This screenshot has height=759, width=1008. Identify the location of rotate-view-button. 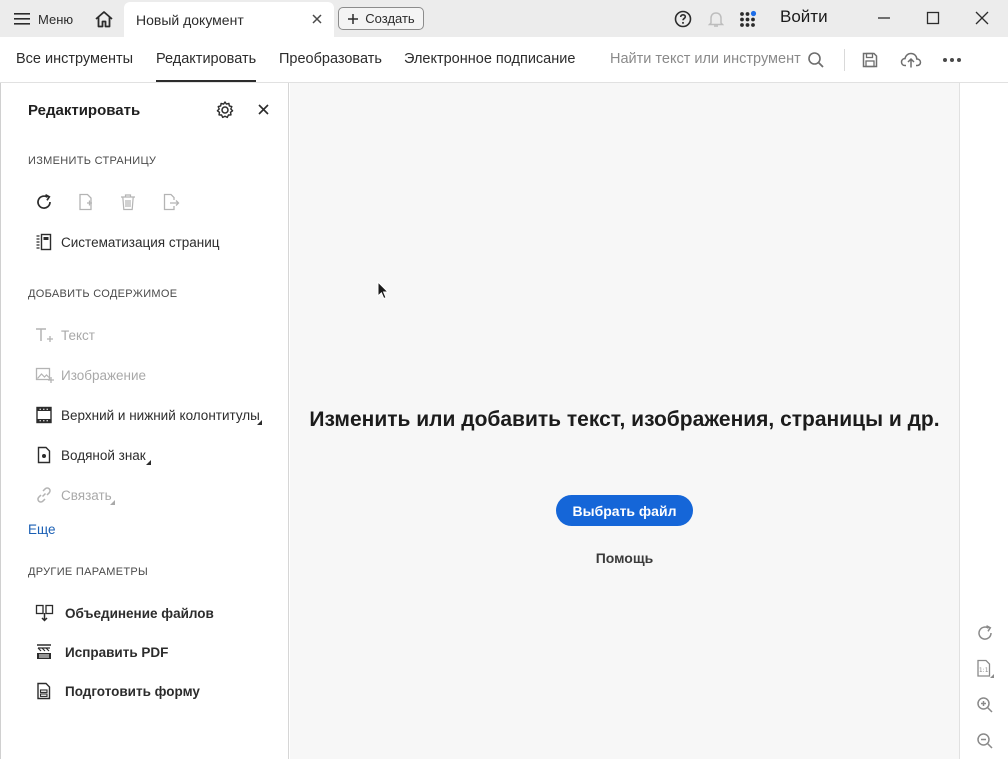
(985, 633).